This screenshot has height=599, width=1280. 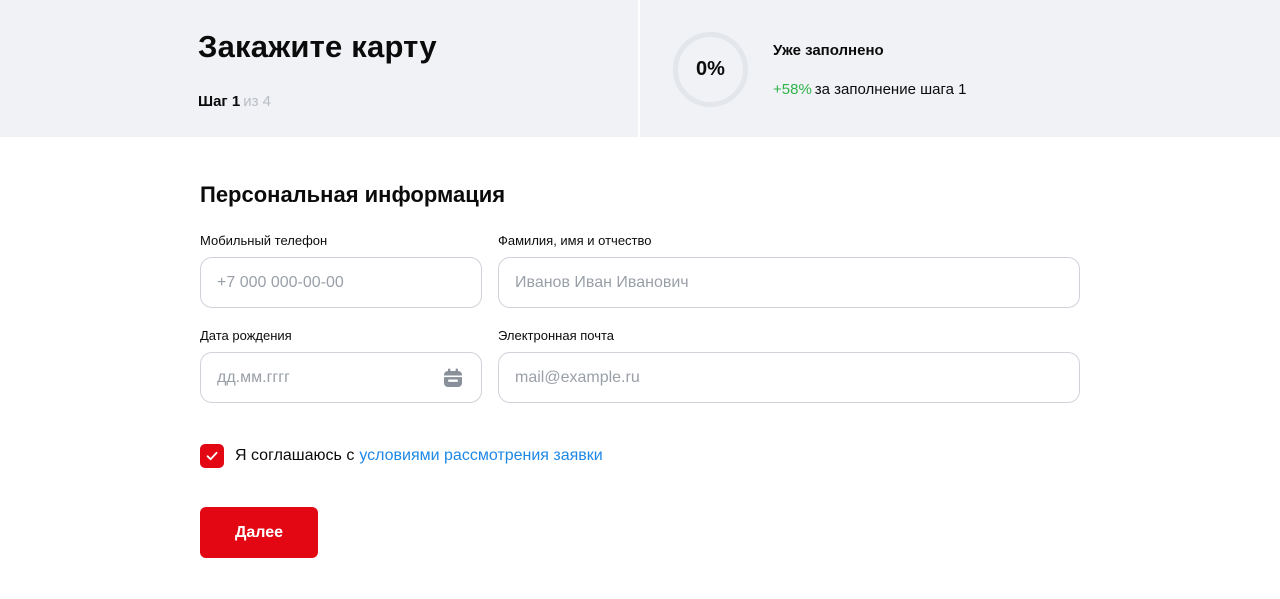 What do you see at coordinates (890, 89) in the screenshot?
I see `bonus-text: за заполнение шага 1` at bounding box center [890, 89].